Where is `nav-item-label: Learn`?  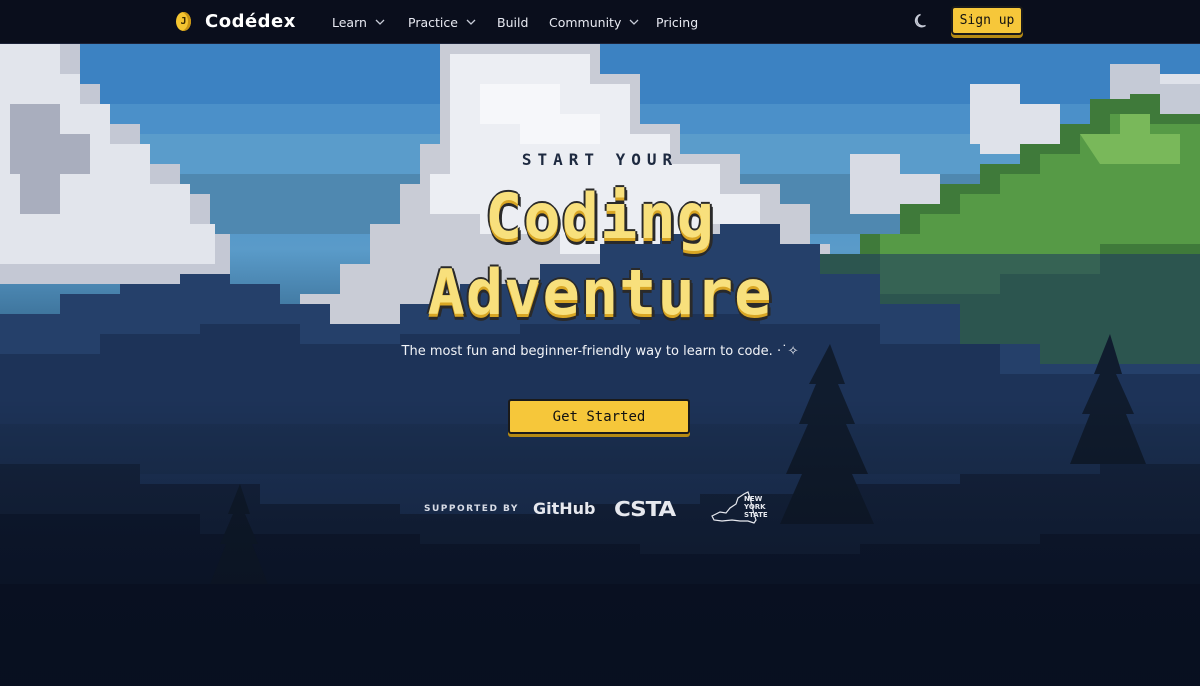 nav-item-label: Learn is located at coordinates (349, 22).